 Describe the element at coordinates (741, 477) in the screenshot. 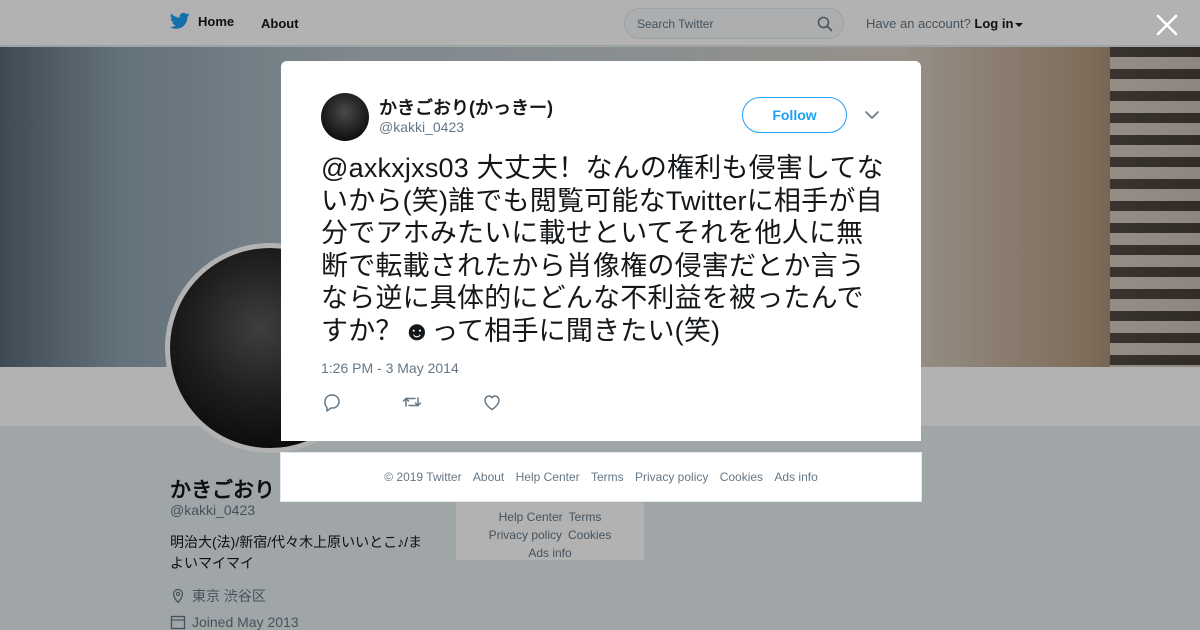

I see `footer-link-cookies: Cookies` at that location.